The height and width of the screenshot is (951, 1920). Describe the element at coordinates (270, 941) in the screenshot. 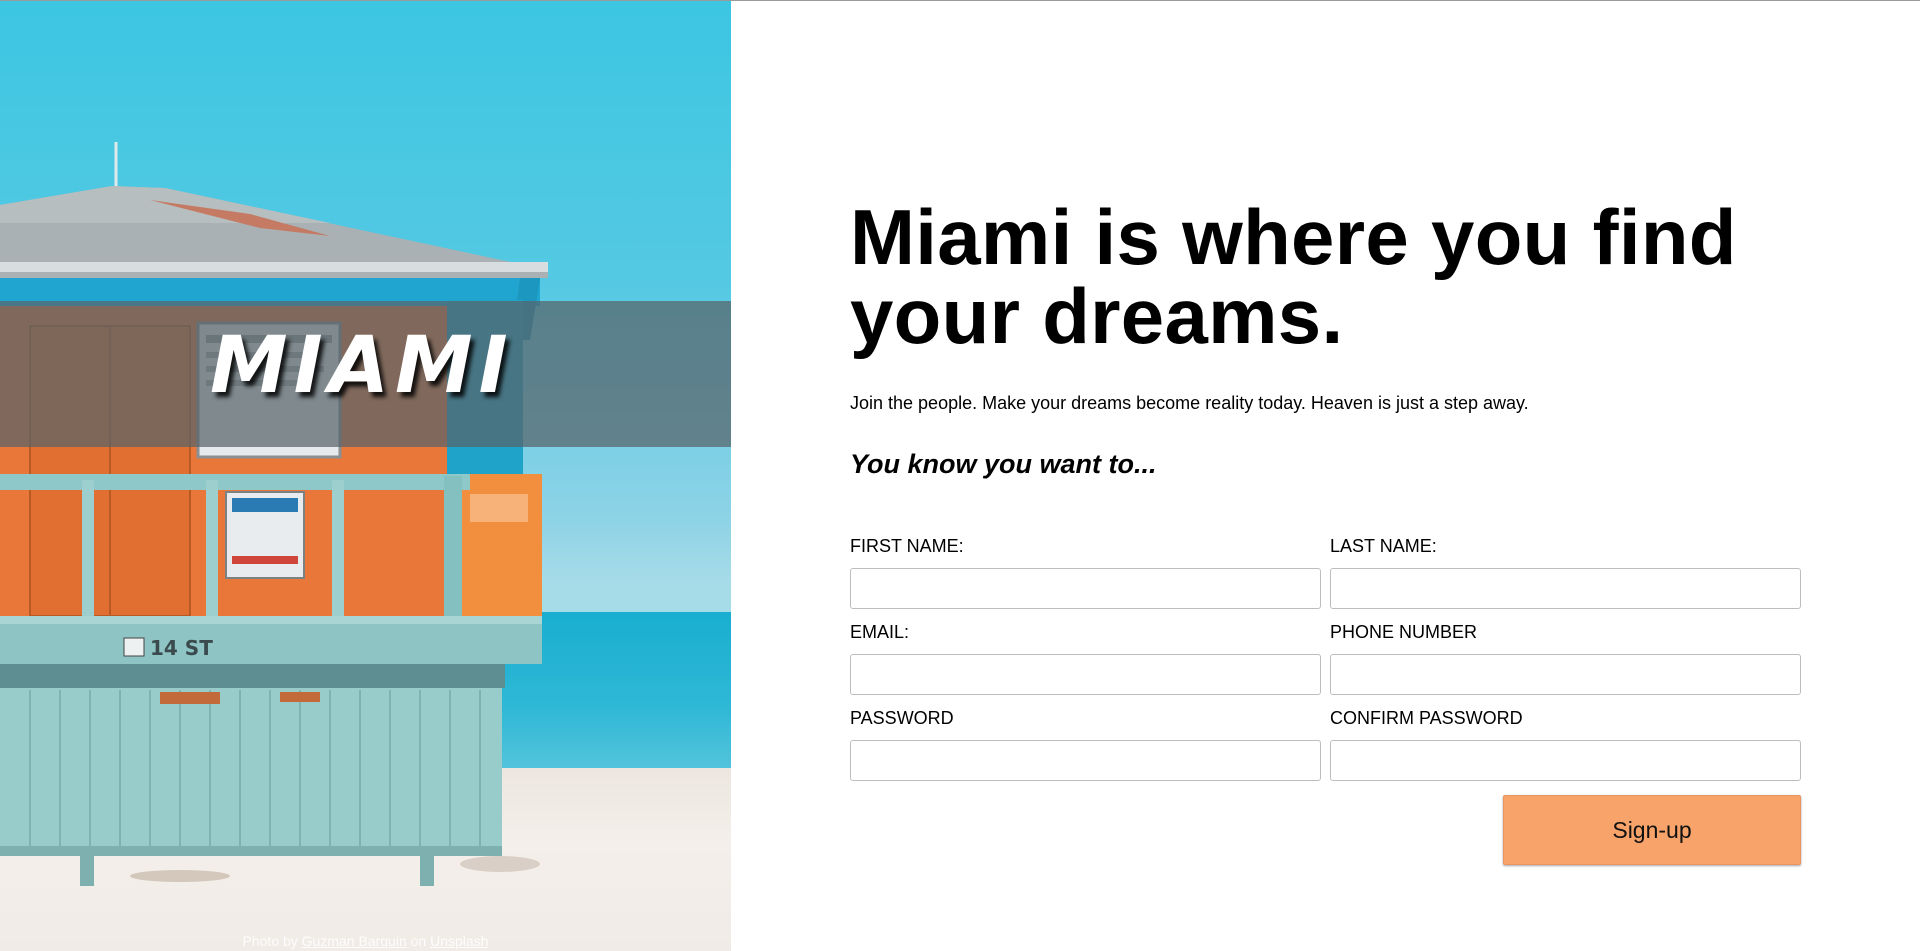

I see `photo-credit-prefix: Photo by` at that location.